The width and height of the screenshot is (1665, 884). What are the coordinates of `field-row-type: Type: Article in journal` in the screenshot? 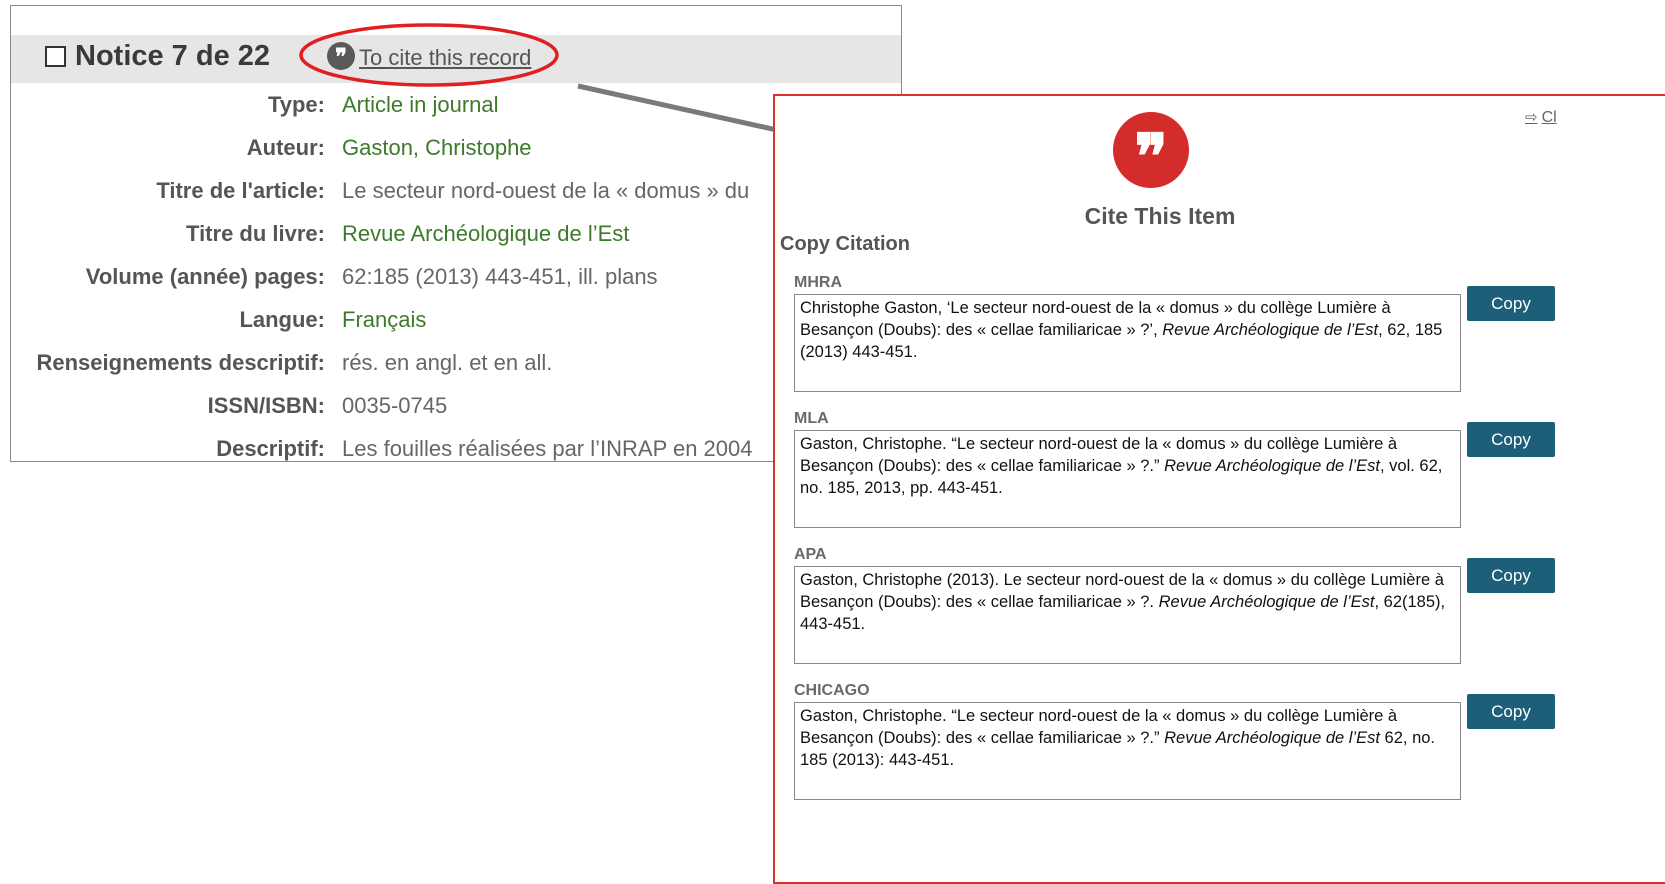 It's located at (456, 107).